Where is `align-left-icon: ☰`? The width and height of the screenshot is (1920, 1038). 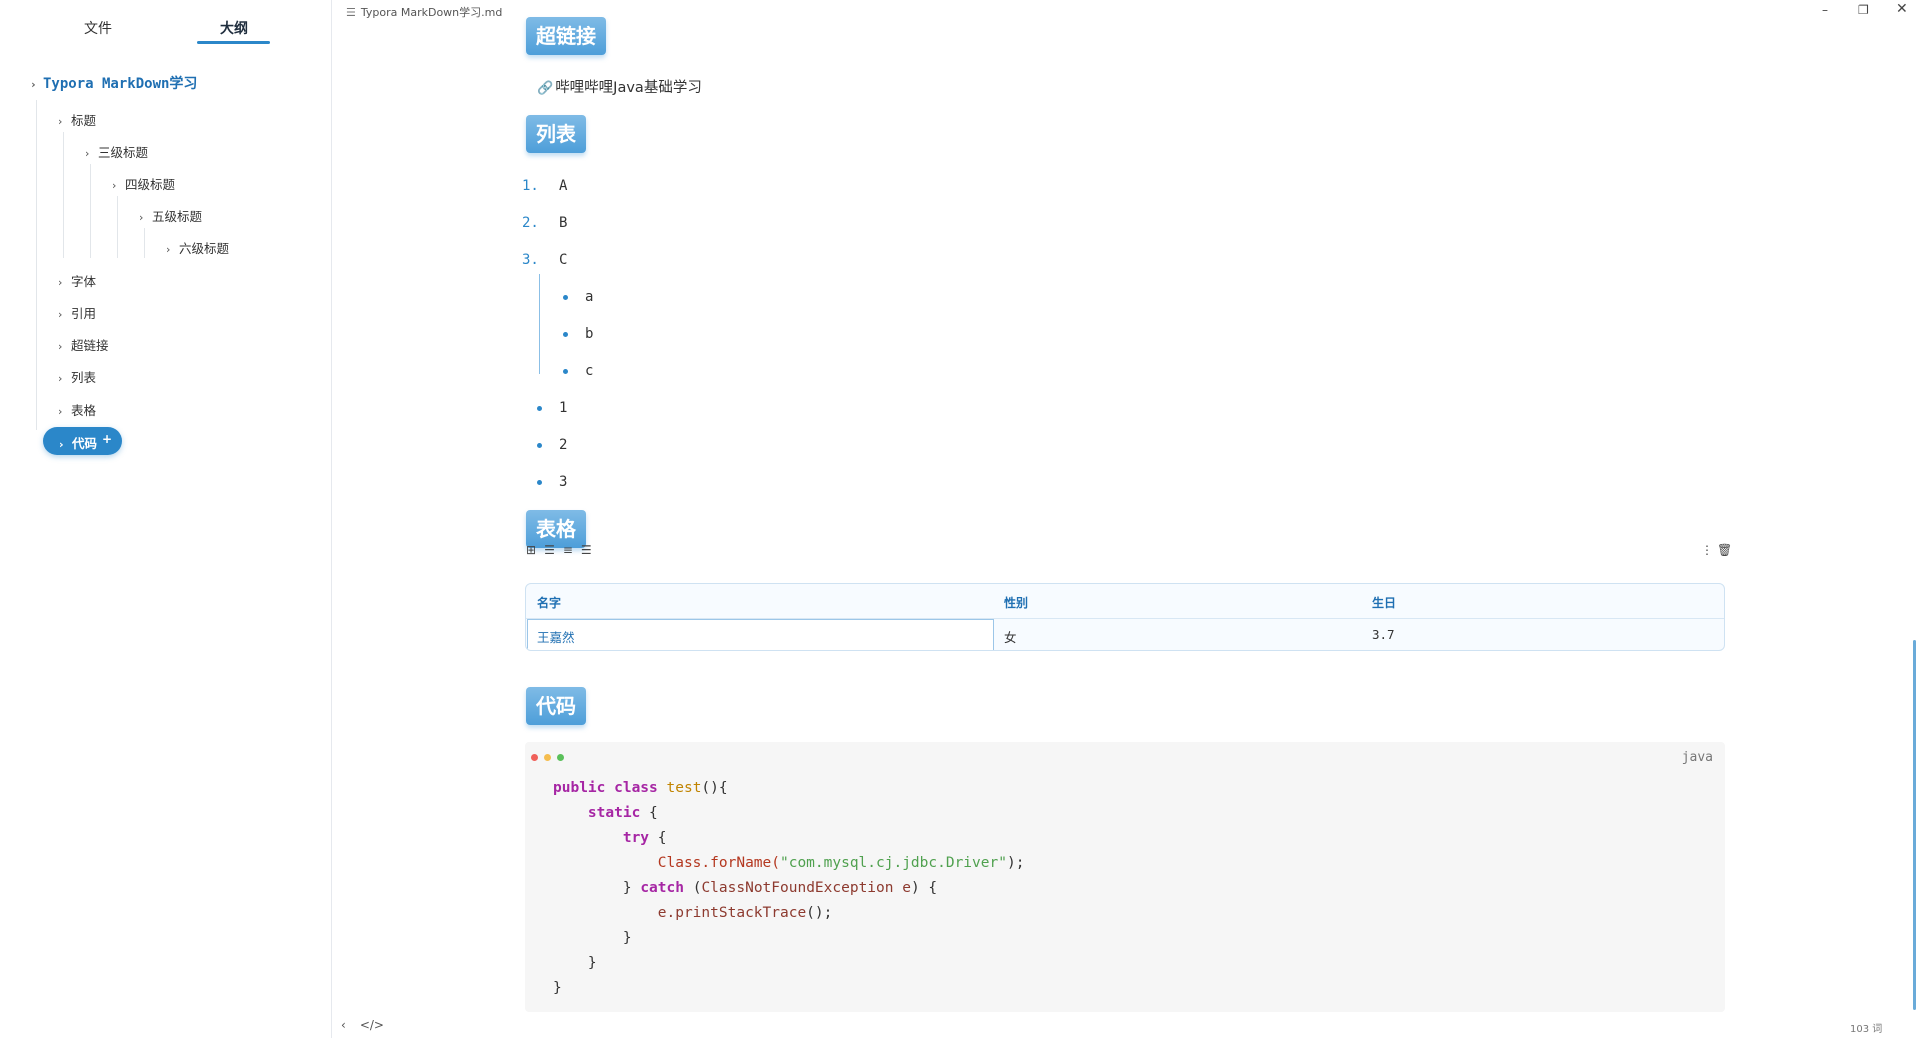 align-left-icon: ☰ is located at coordinates (549, 550).